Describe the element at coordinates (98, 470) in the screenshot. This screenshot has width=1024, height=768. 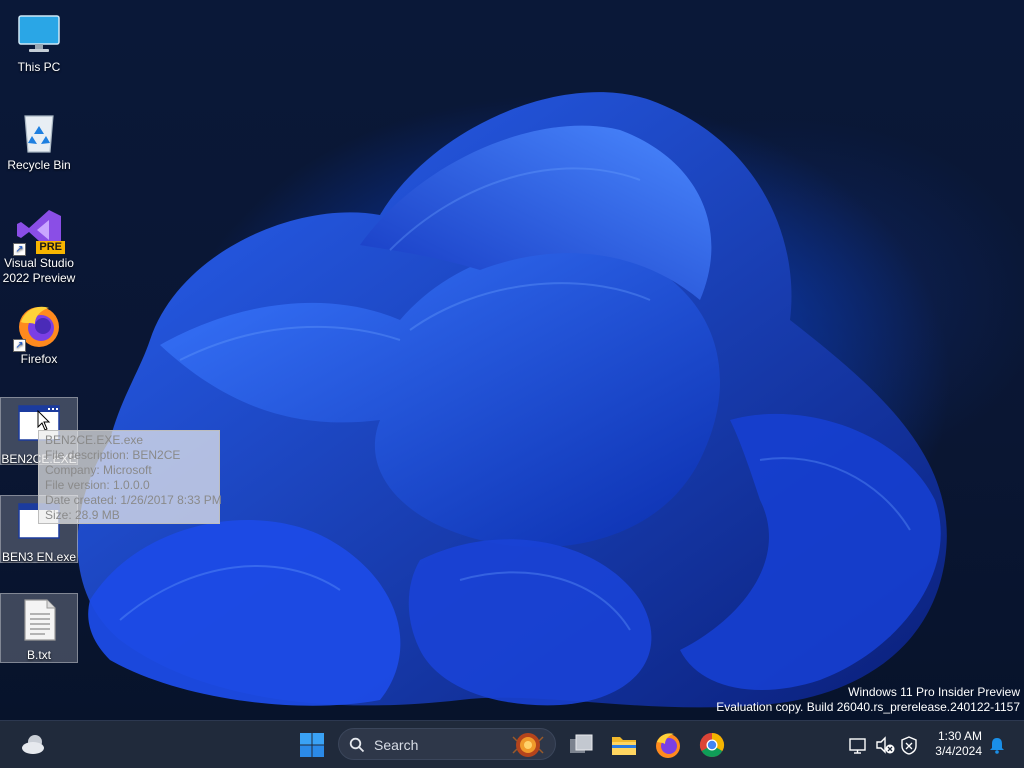
I see `tooltip-company: Company: Microsoft` at that location.